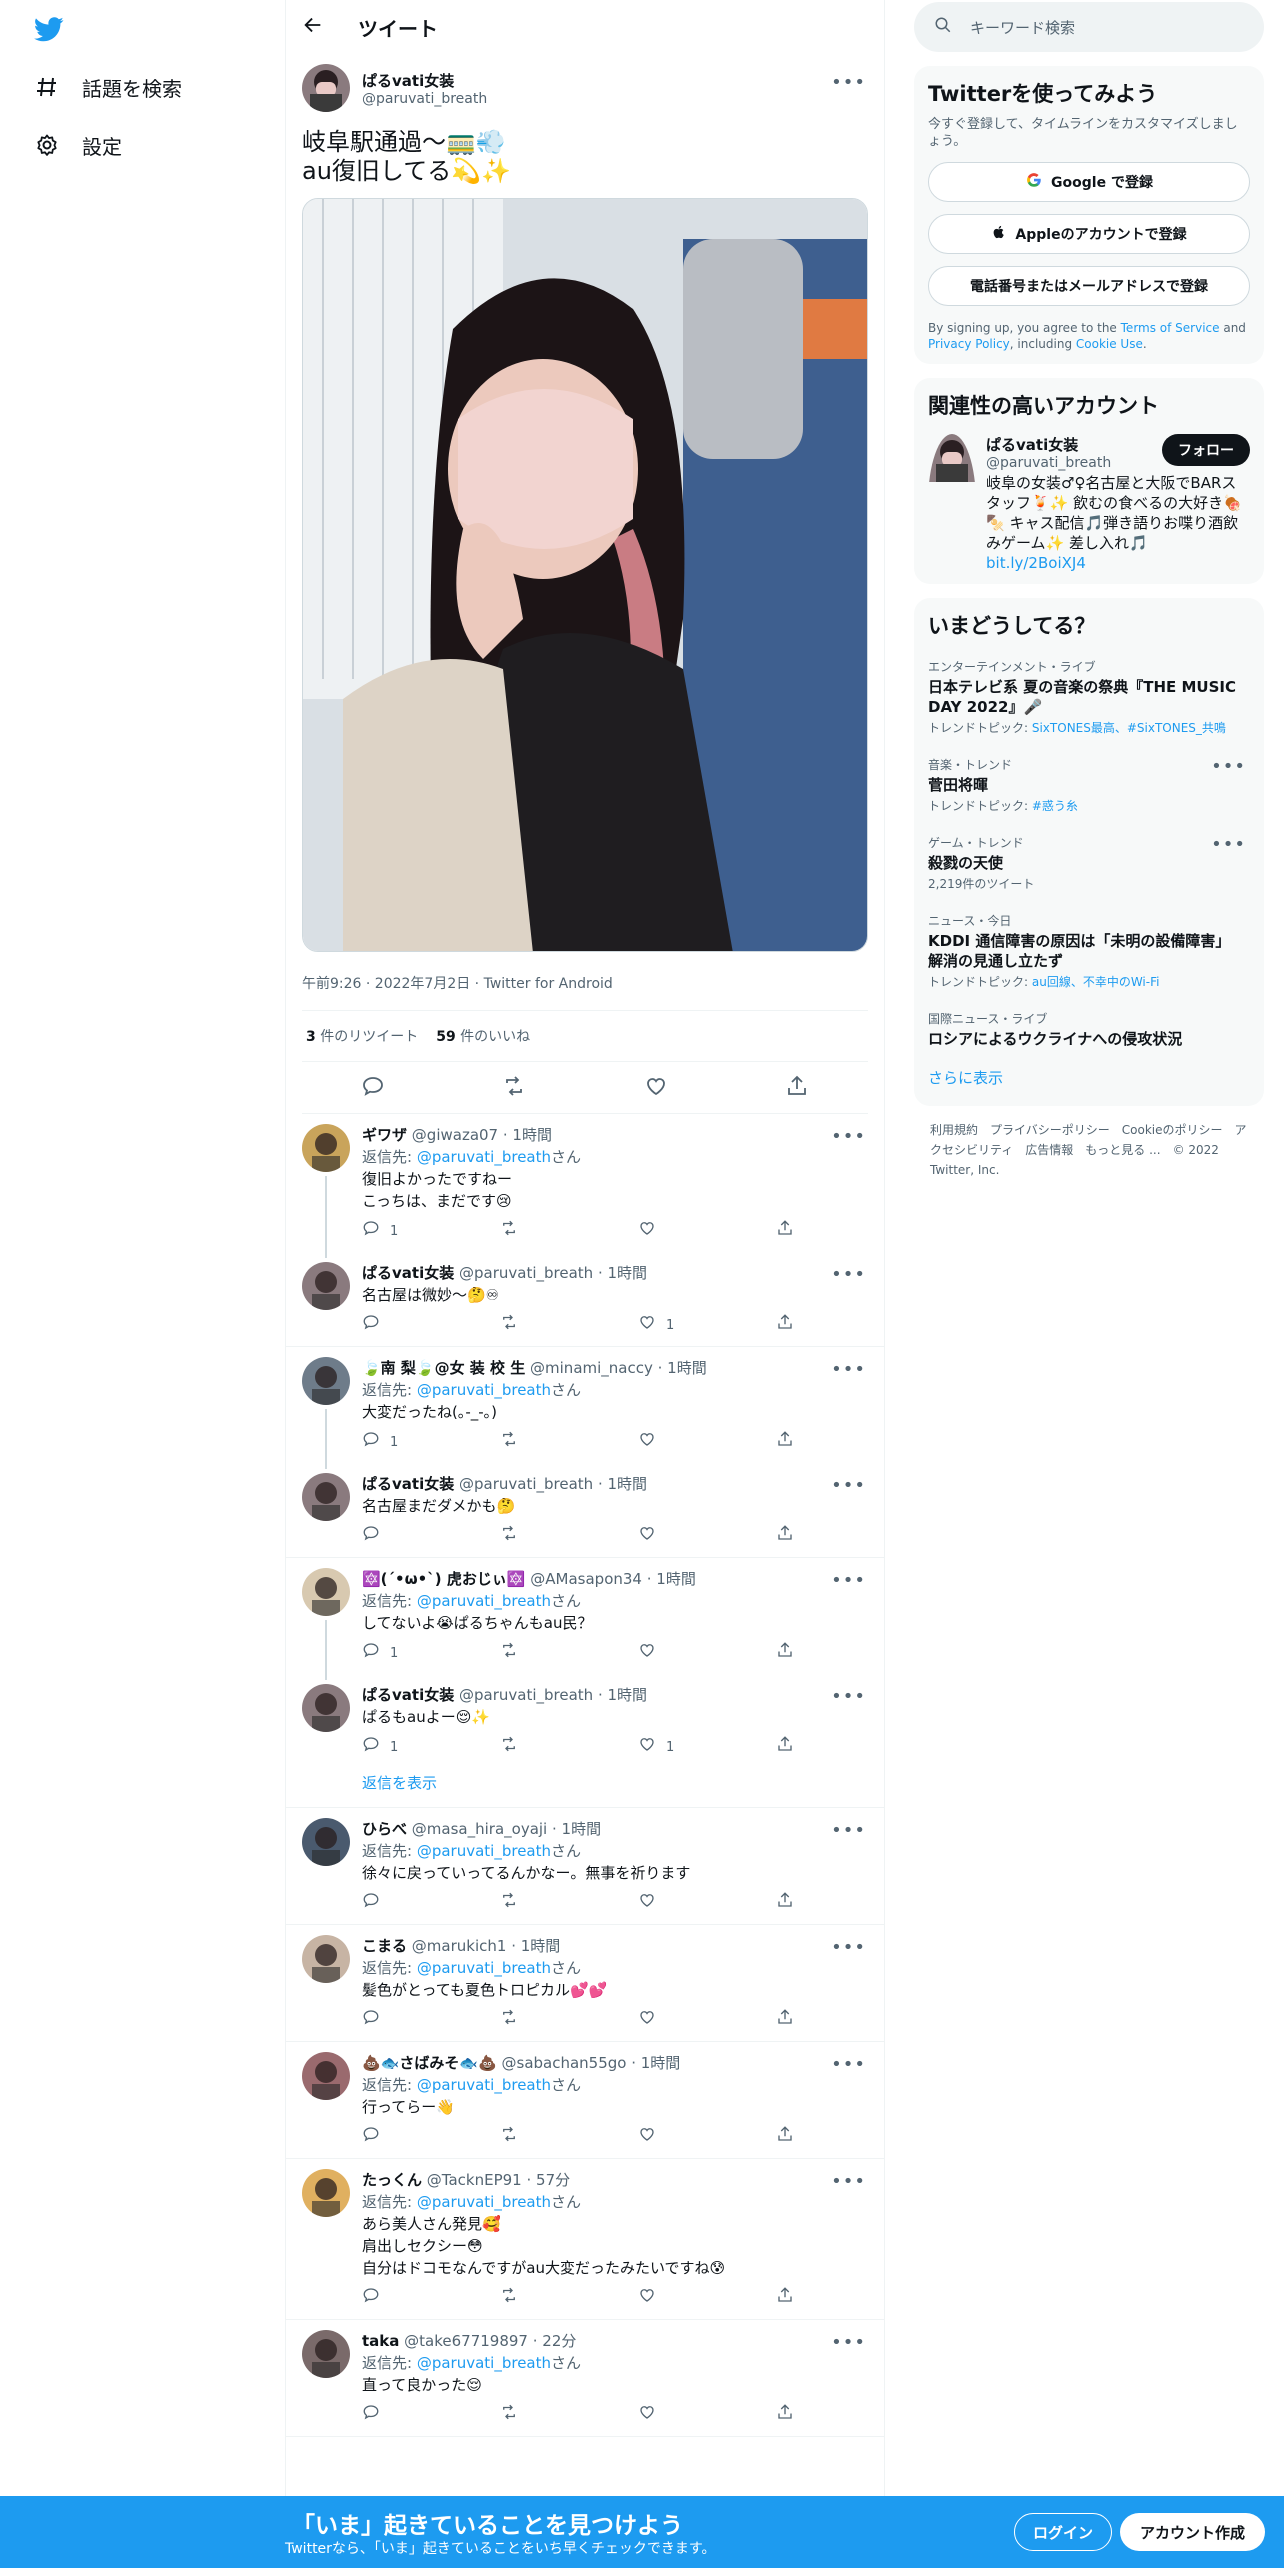 This screenshot has height=2568, width=1284. Describe the element at coordinates (429, 2063) in the screenshot. I see `reply-author-name: 💩🐟さばみそ🐟💩` at that location.